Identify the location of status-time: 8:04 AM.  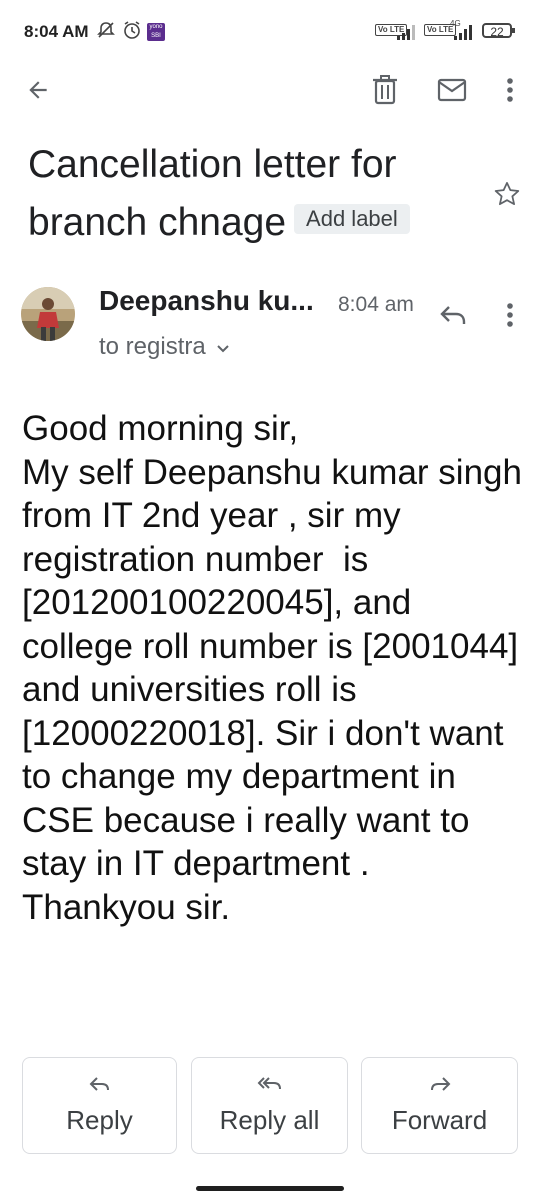
(56, 31).